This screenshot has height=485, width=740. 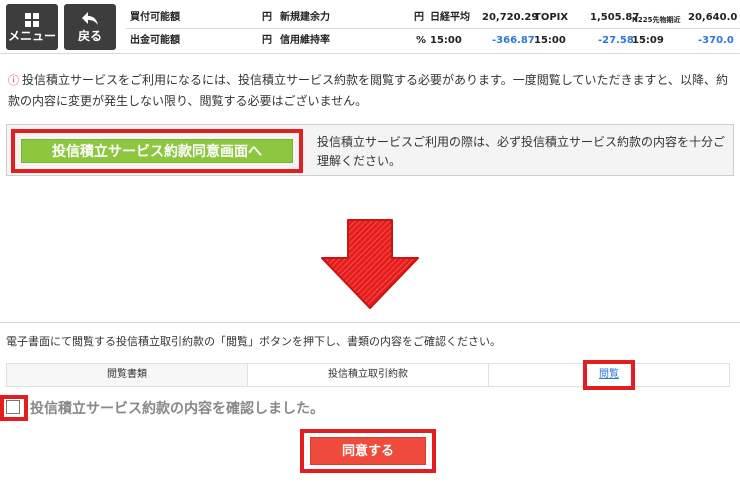 What do you see at coordinates (656, 20) in the screenshot?
I see `market-name-n225: N225先物期近` at bounding box center [656, 20].